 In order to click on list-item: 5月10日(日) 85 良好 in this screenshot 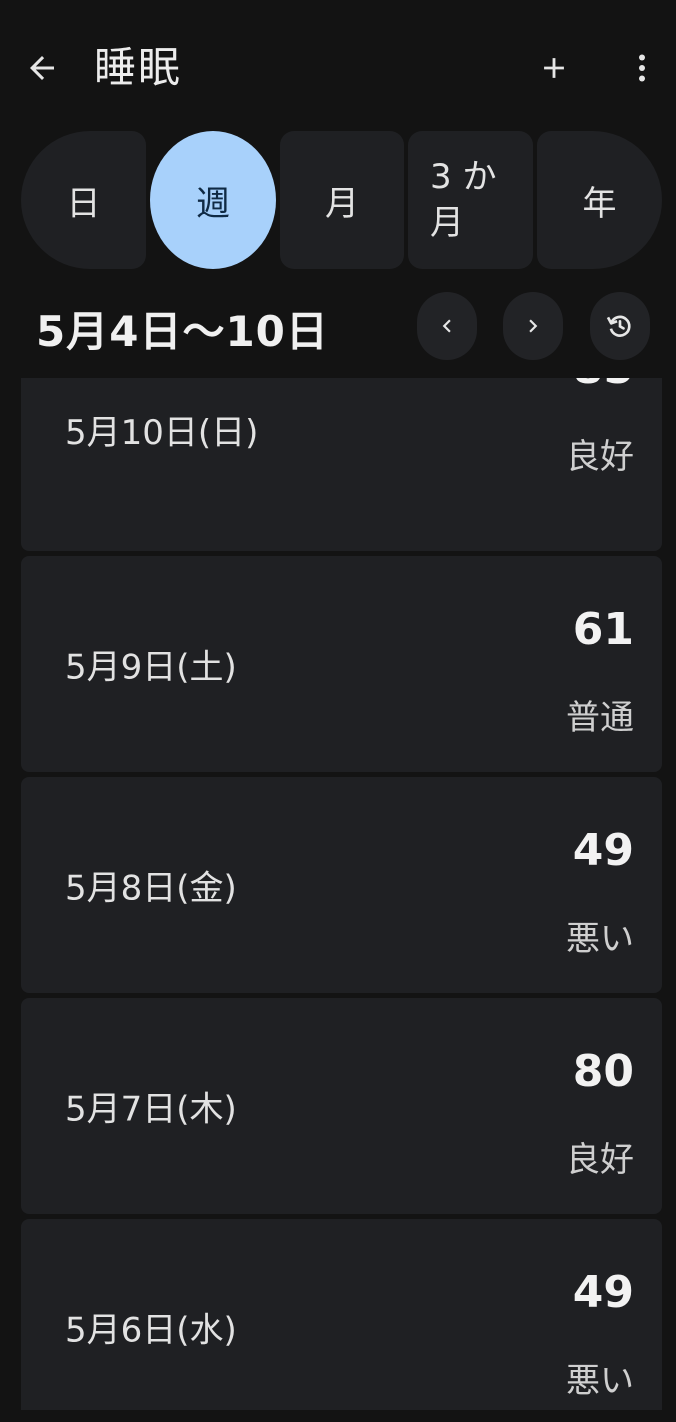, I will do `click(341, 464)`.